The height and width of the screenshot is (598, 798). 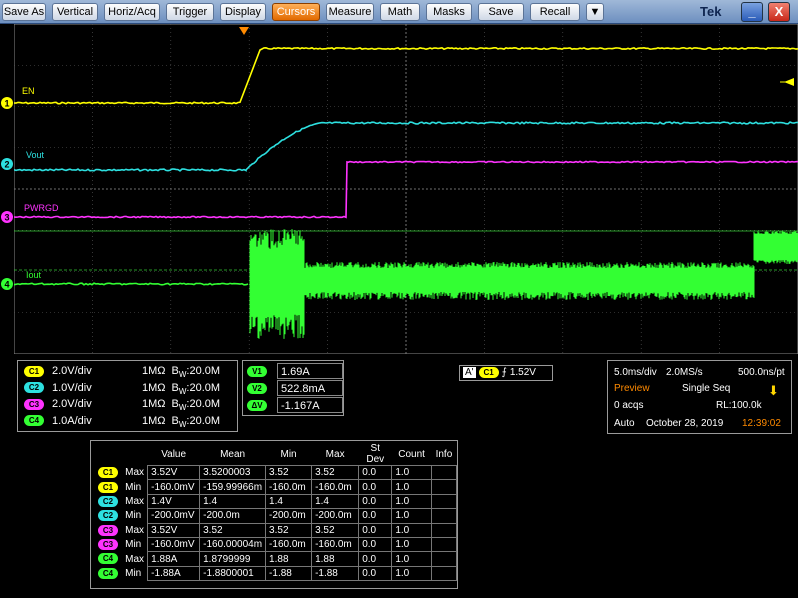 What do you see at coordinates (129, 388) in the screenshot?
I see `channel-row-c2: C2 1.0V/div 1MΩ BW:20.0M` at bounding box center [129, 388].